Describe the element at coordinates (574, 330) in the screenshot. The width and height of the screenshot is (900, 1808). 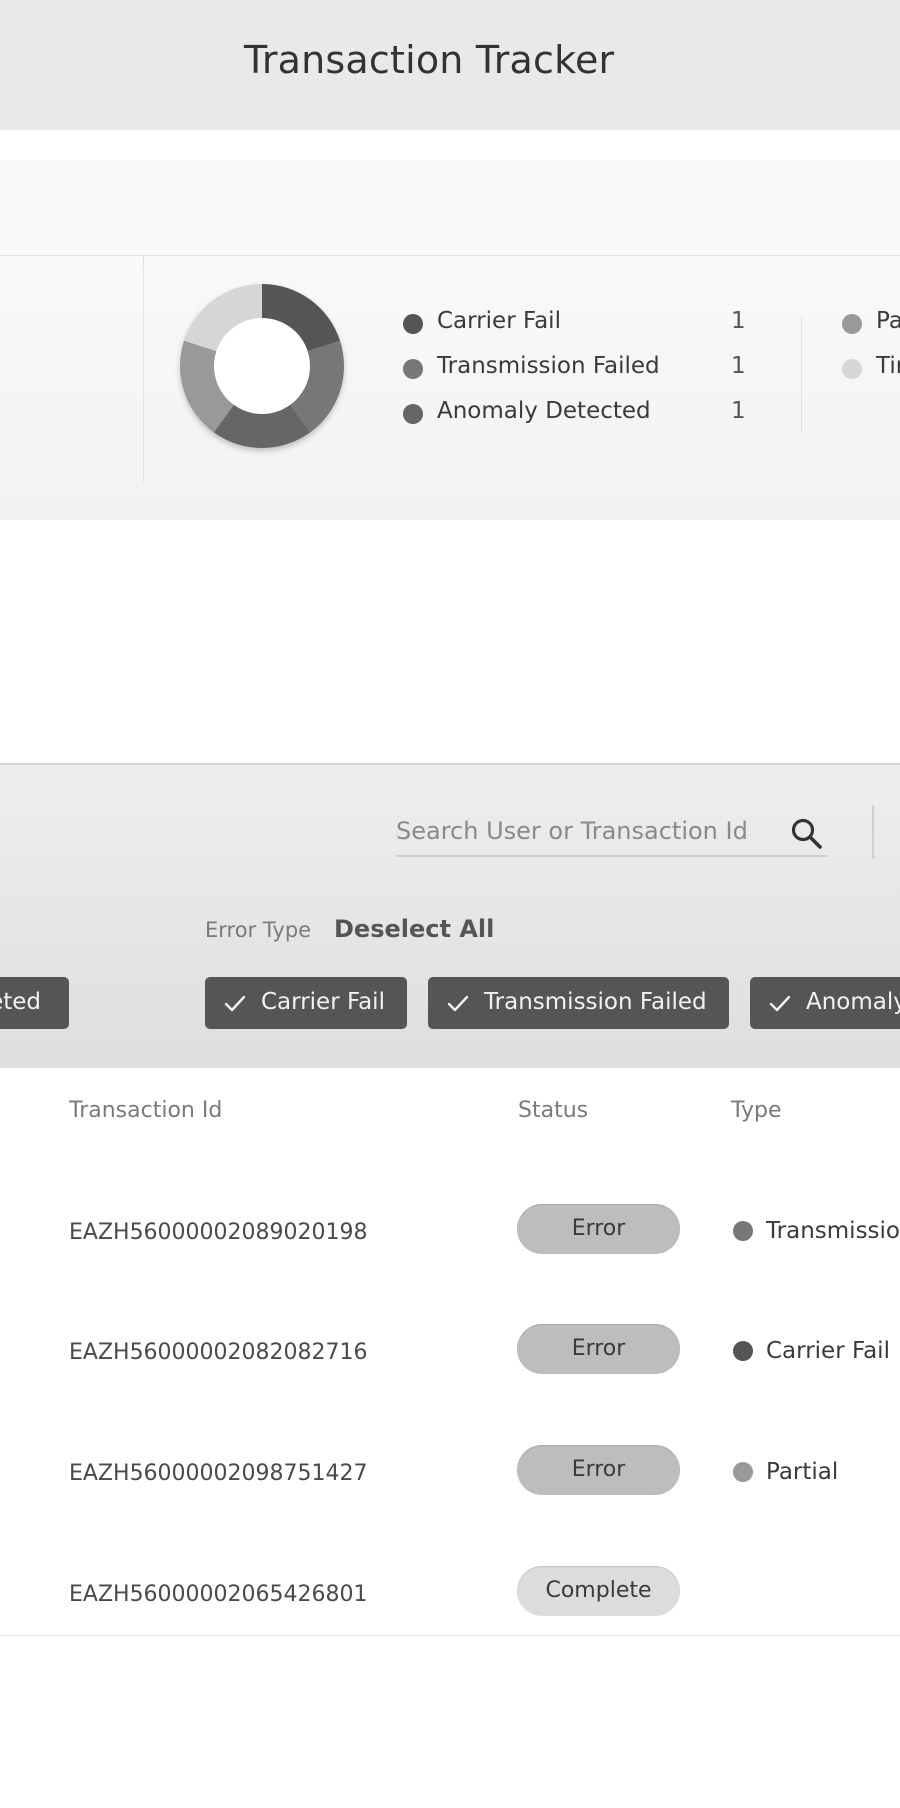
I see `legend-item-carrier-fail: Carrier Fail 1` at that location.